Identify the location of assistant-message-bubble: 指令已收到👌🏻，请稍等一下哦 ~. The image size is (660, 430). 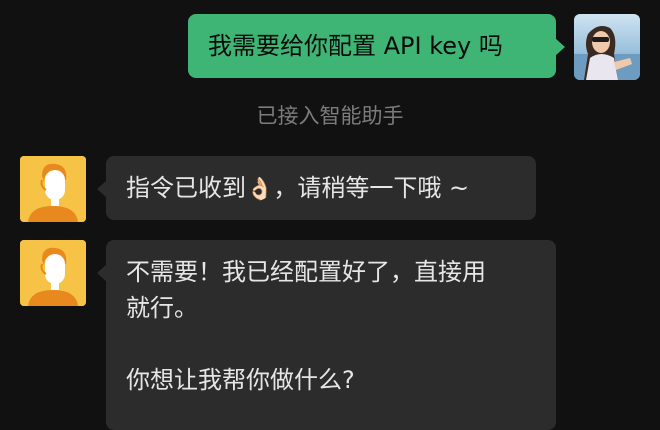
(316, 188).